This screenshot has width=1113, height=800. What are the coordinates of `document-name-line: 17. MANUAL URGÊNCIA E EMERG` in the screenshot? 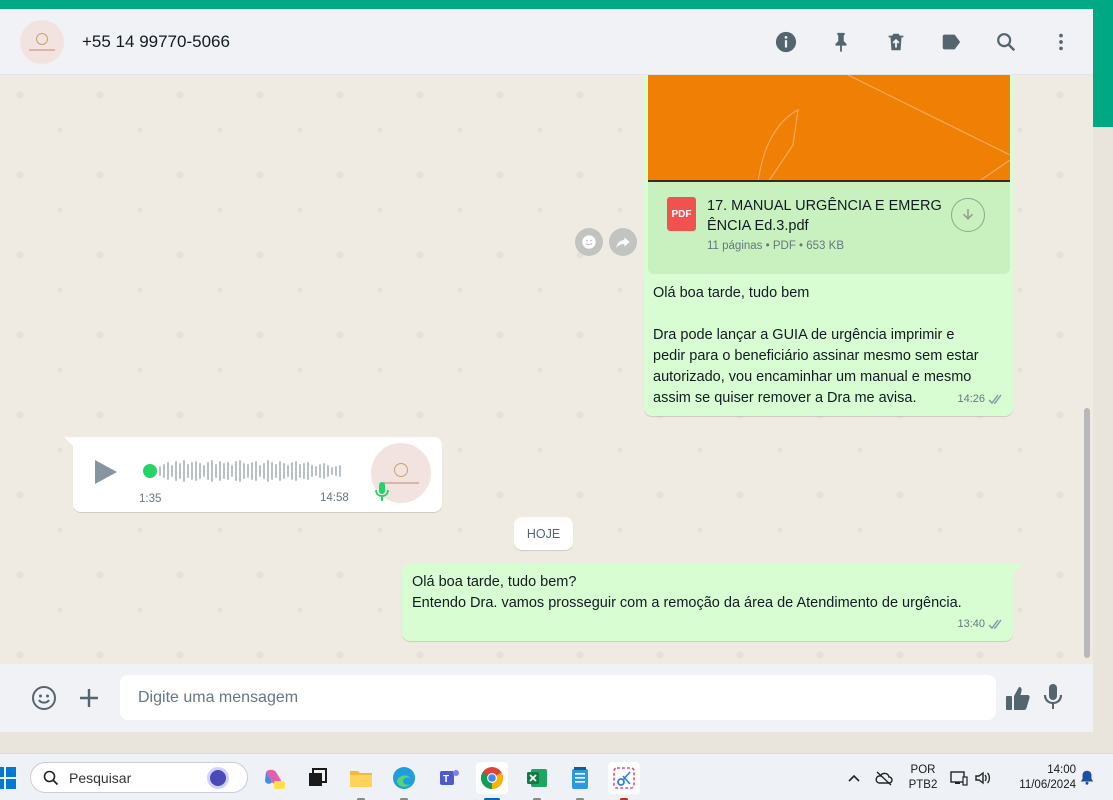 It's located at (824, 206).